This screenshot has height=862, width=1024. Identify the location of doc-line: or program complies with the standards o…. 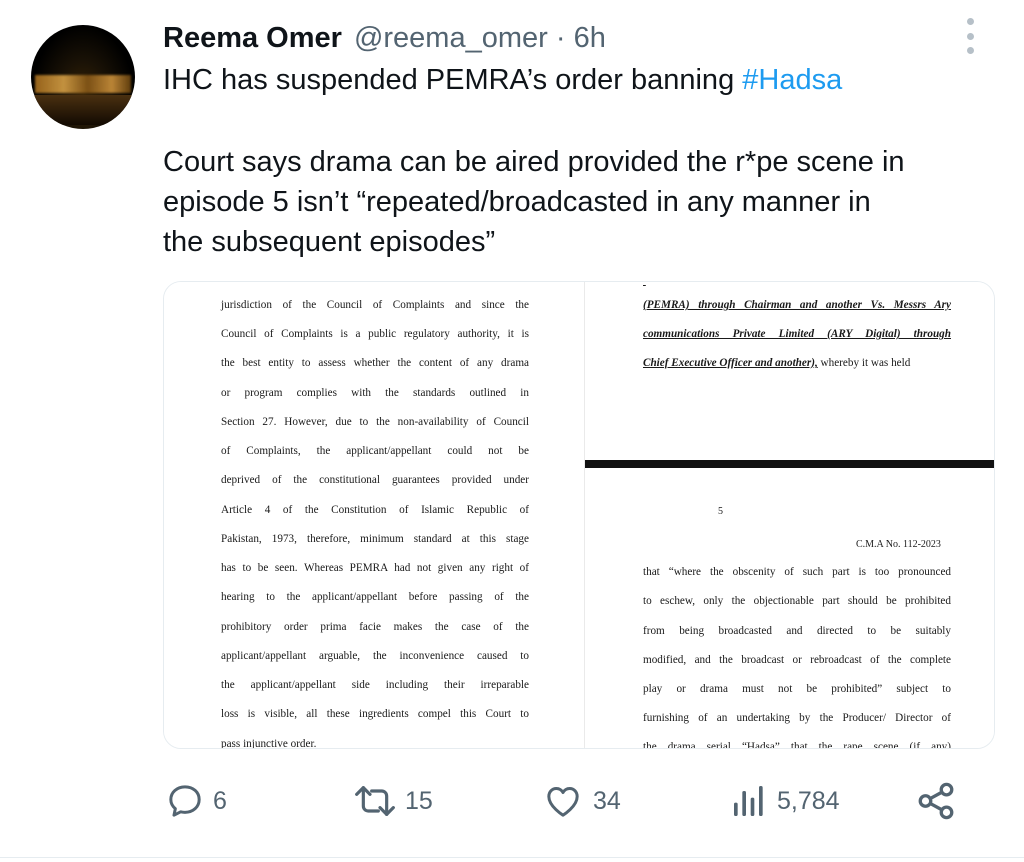
(375, 393).